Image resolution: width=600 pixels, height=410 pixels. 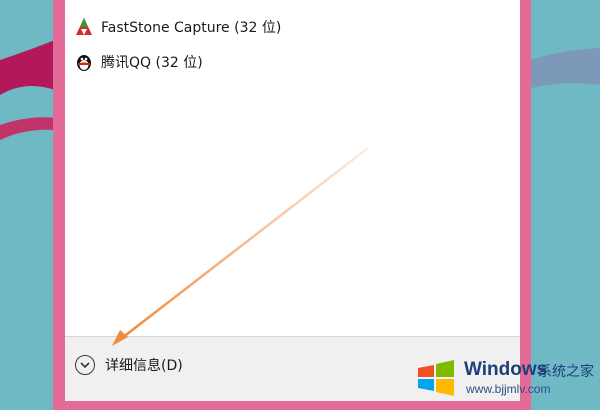 I want to click on chevron-down-circle-icon, so click(x=85, y=365).